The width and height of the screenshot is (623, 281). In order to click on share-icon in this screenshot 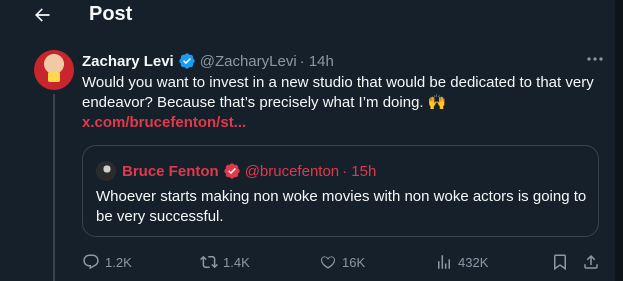, I will do `click(591, 262)`.